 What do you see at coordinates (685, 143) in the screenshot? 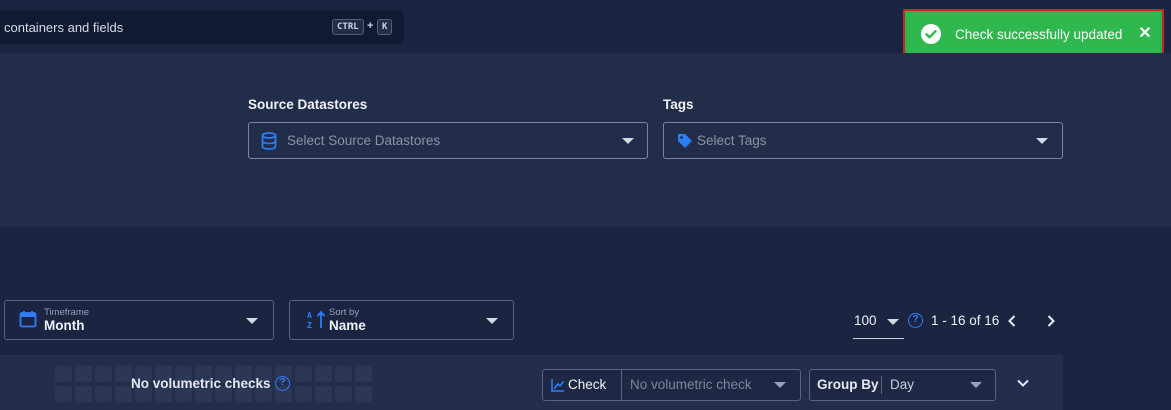
I see `tag-icon` at bounding box center [685, 143].